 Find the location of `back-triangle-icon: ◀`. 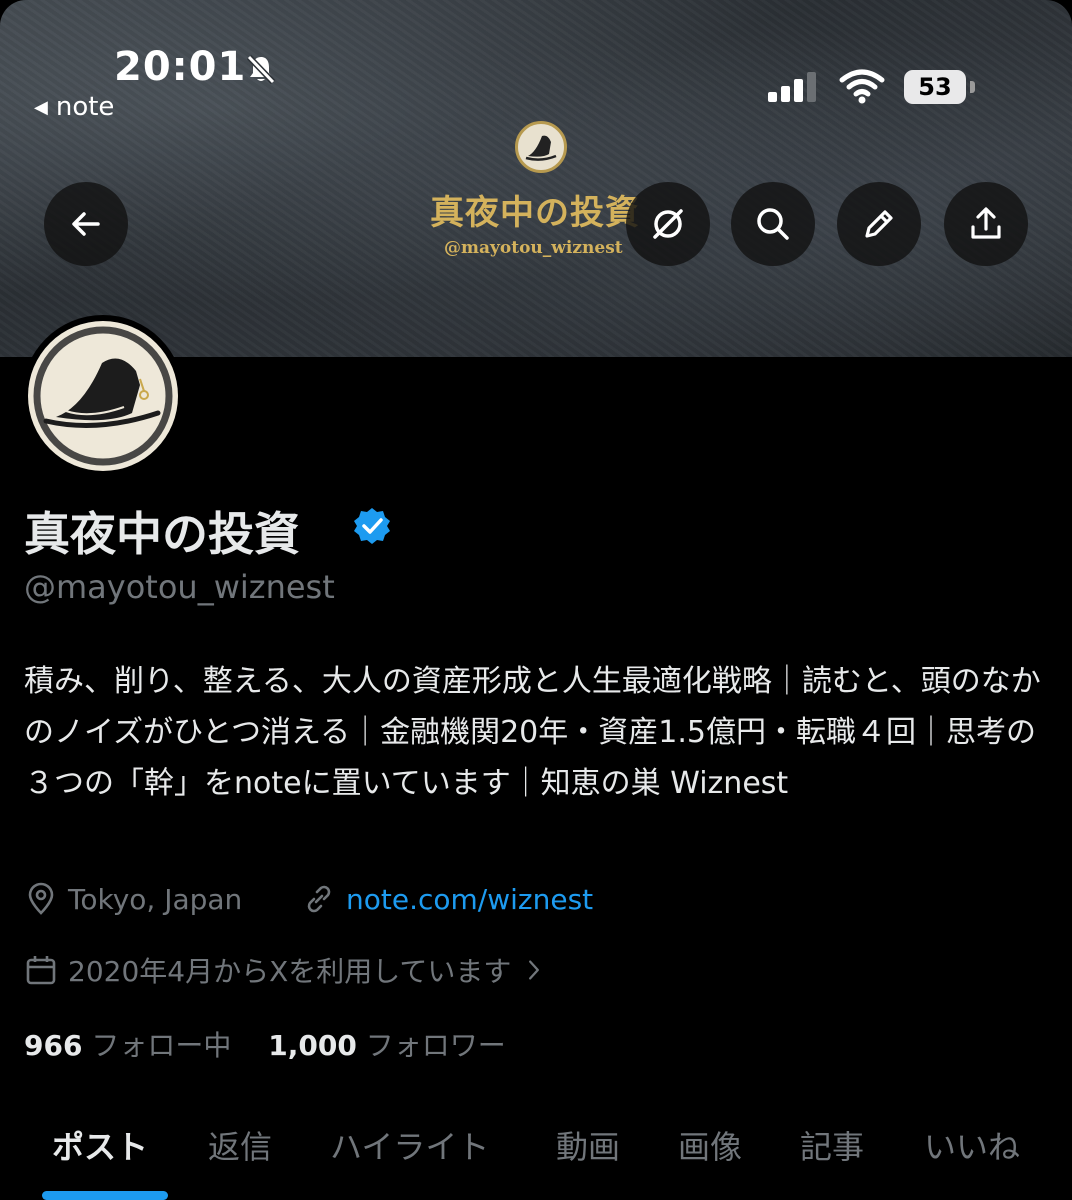

back-triangle-icon: ◀ is located at coordinates (41, 107).